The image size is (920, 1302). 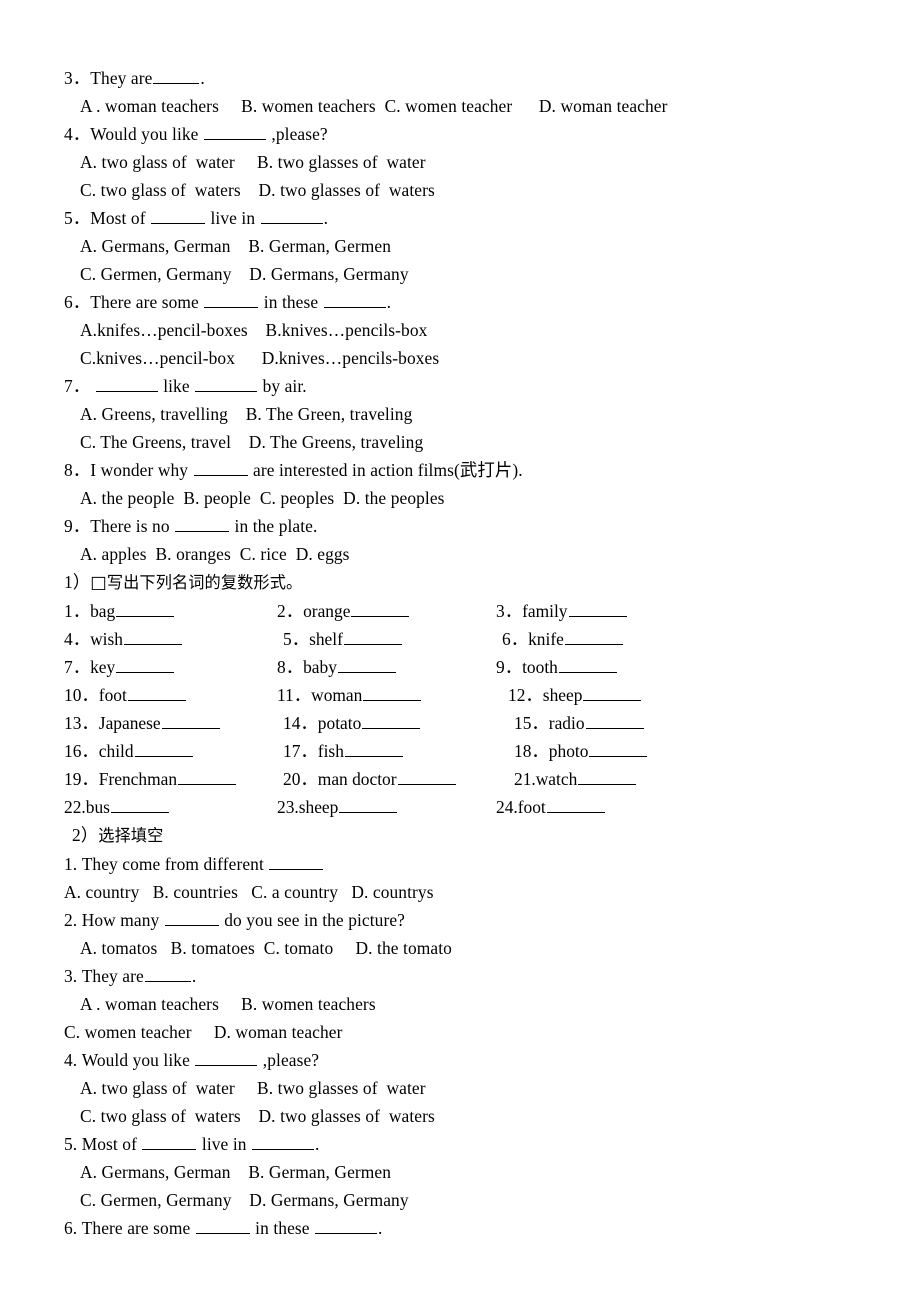 I want to click on question-stem-s2-q3: 3. They are., so click(x=464, y=976).